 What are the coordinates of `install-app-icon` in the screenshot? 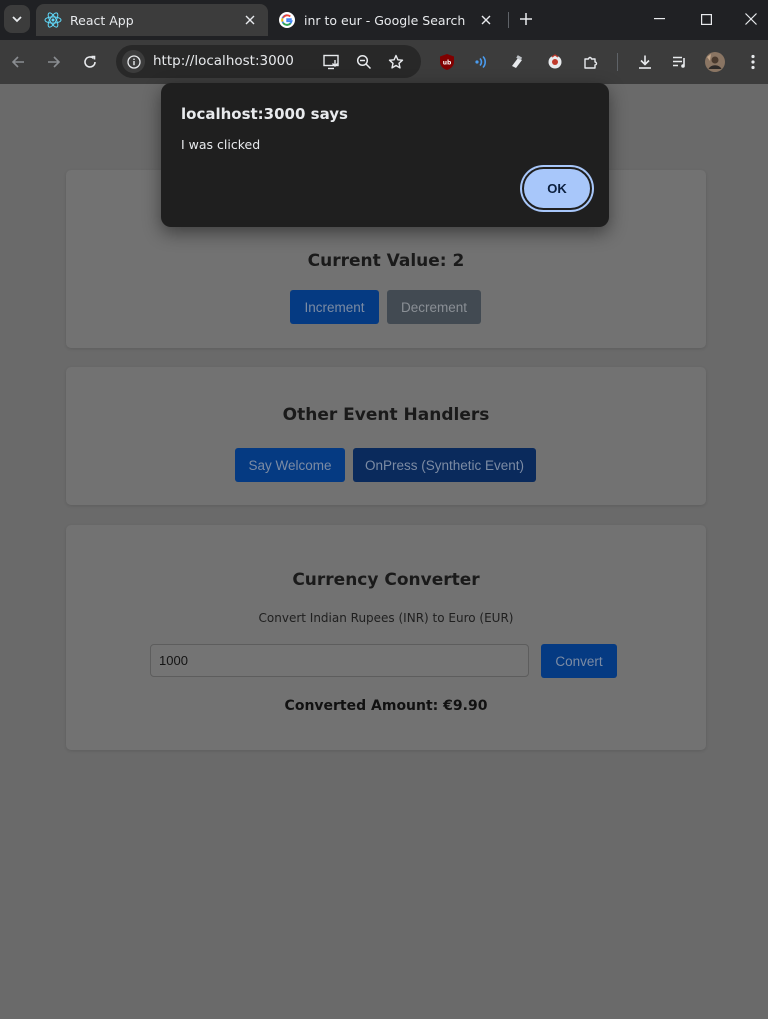 It's located at (332, 62).